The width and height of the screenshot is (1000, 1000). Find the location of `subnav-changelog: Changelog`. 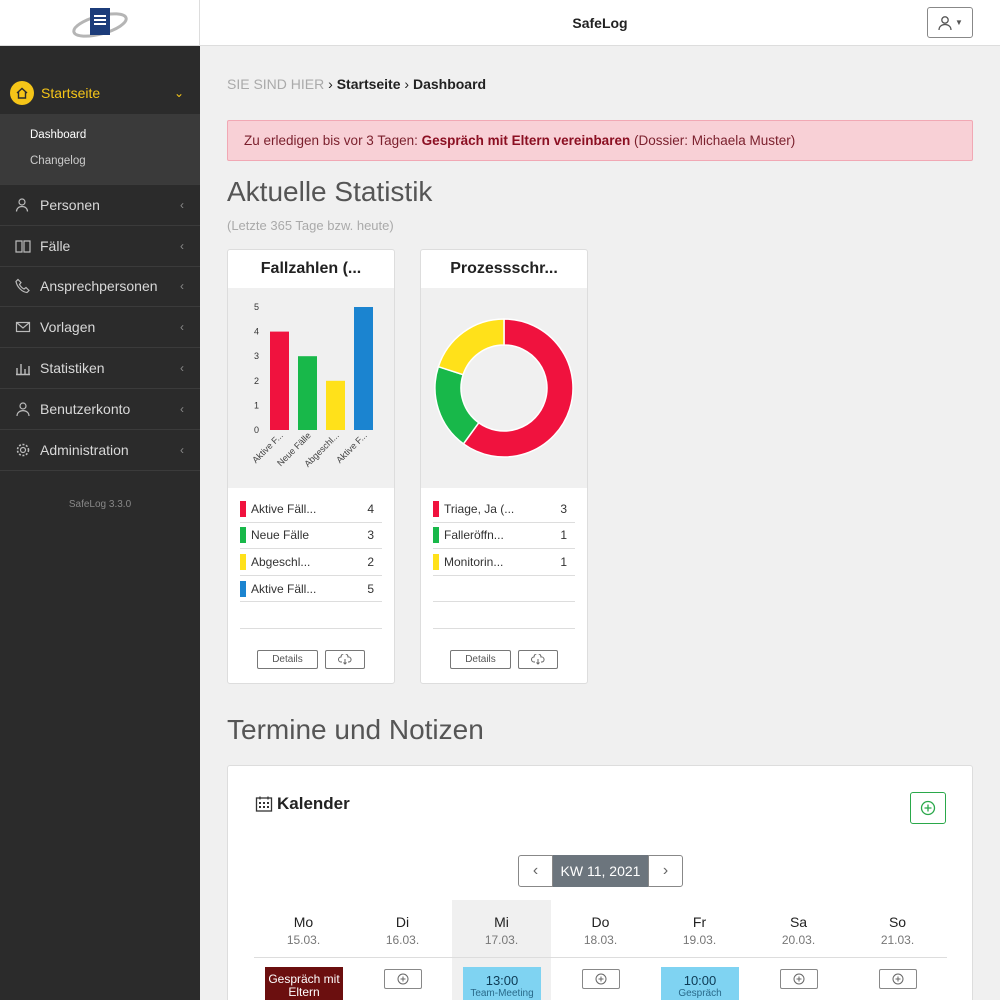

subnav-changelog: Changelog is located at coordinates (115, 161).